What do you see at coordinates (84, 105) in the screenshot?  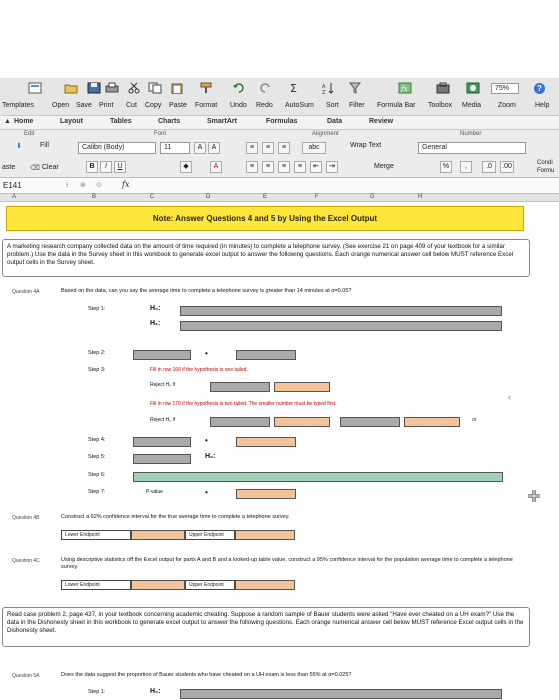 I see `toolbar-label-save: Save` at bounding box center [84, 105].